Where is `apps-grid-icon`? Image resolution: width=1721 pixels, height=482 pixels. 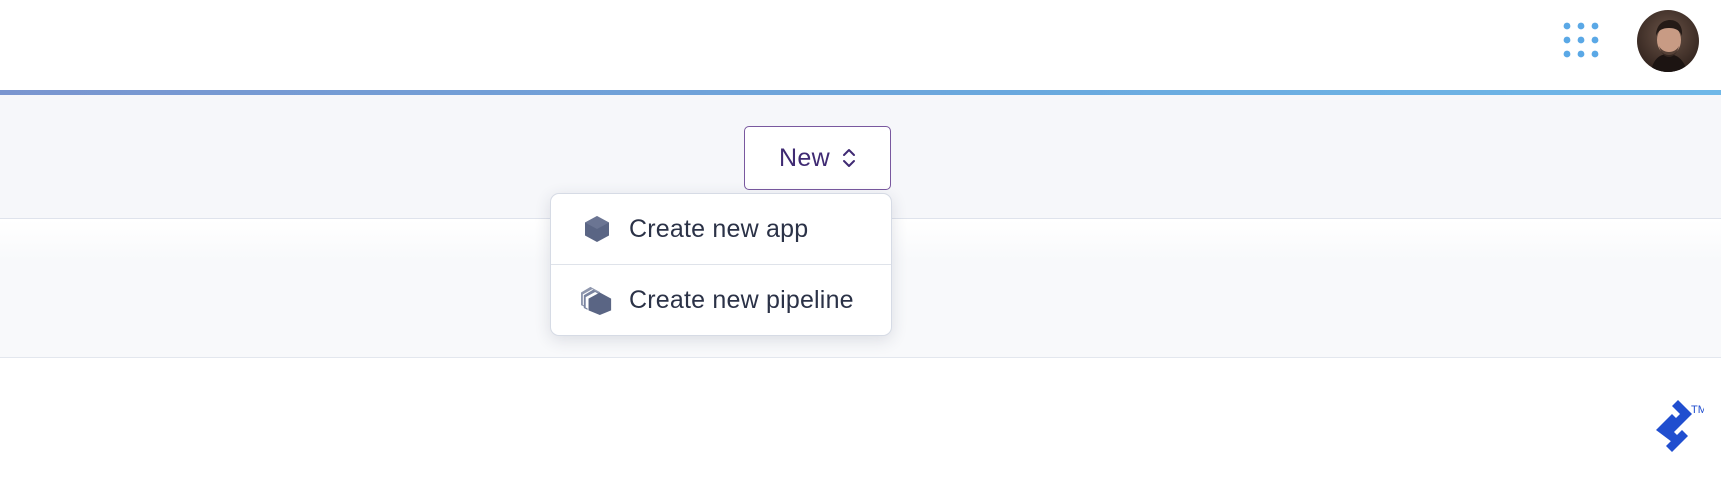 apps-grid-icon is located at coordinates (1581, 40).